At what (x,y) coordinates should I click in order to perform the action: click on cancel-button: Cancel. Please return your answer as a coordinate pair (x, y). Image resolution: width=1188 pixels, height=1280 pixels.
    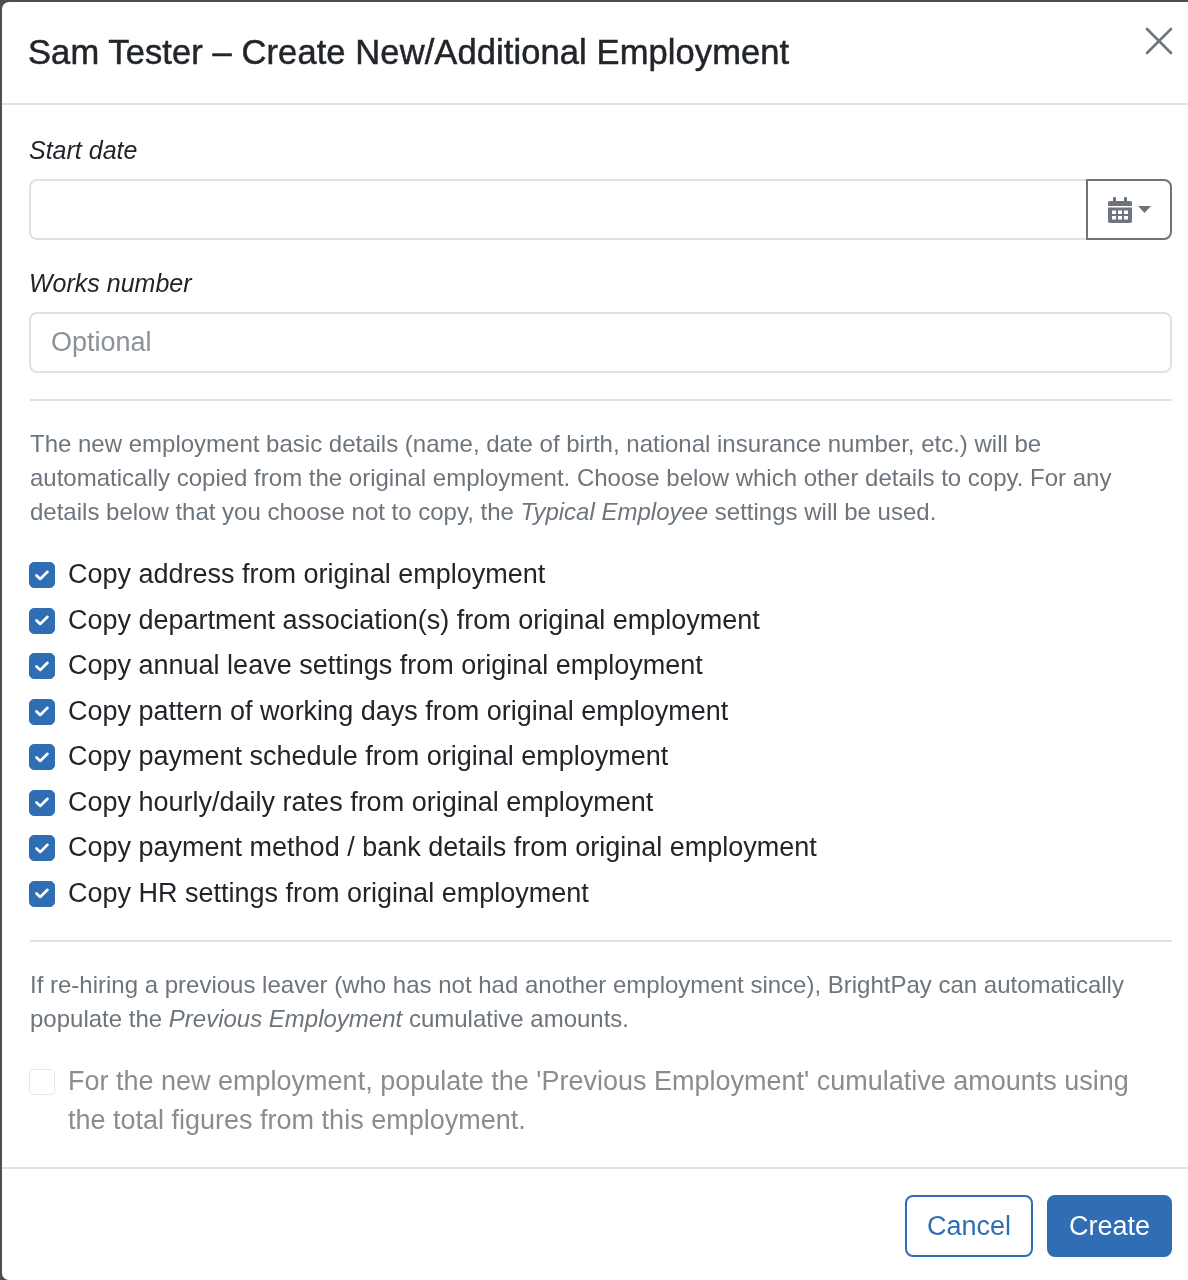
    Looking at the image, I should click on (968, 1226).